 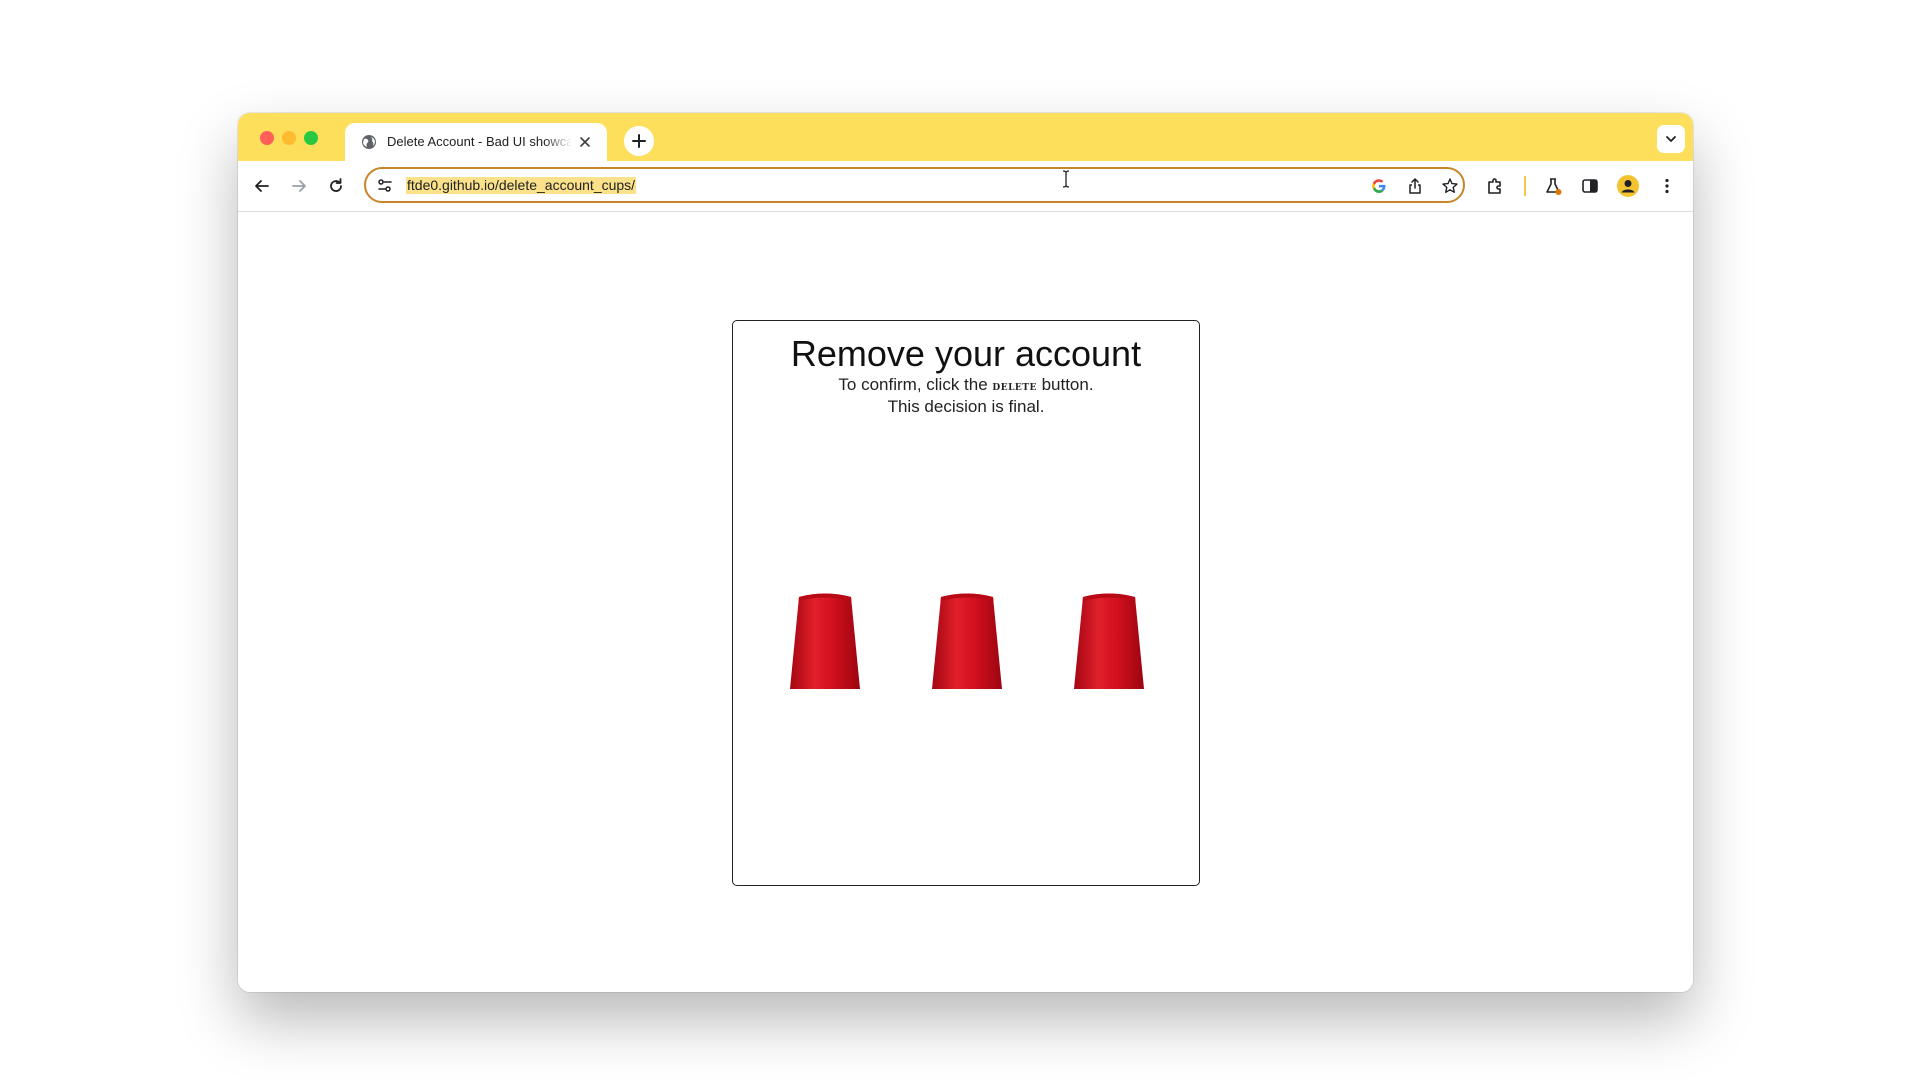 What do you see at coordinates (385, 186) in the screenshot?
I see `tune-icon` at bounding box center [385, 186].